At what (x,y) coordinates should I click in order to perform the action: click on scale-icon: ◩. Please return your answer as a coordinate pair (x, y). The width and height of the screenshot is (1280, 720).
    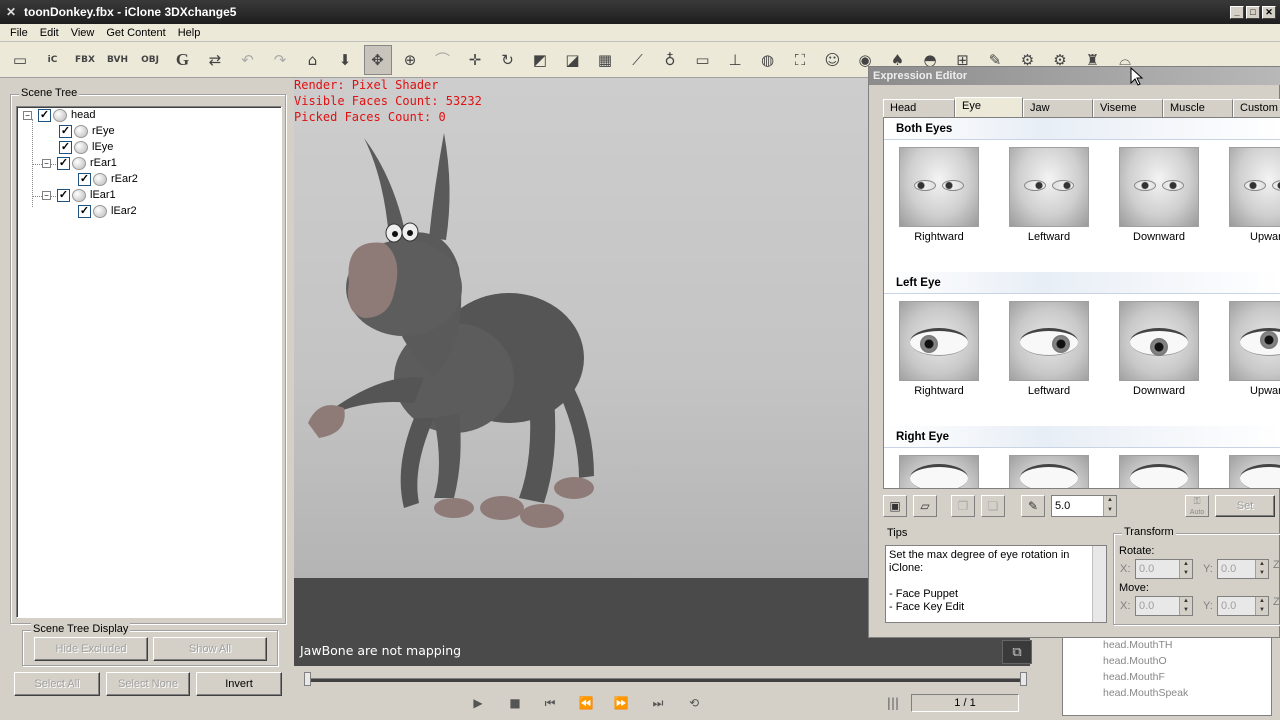
    Looking at the image, I should click on (540, 60).